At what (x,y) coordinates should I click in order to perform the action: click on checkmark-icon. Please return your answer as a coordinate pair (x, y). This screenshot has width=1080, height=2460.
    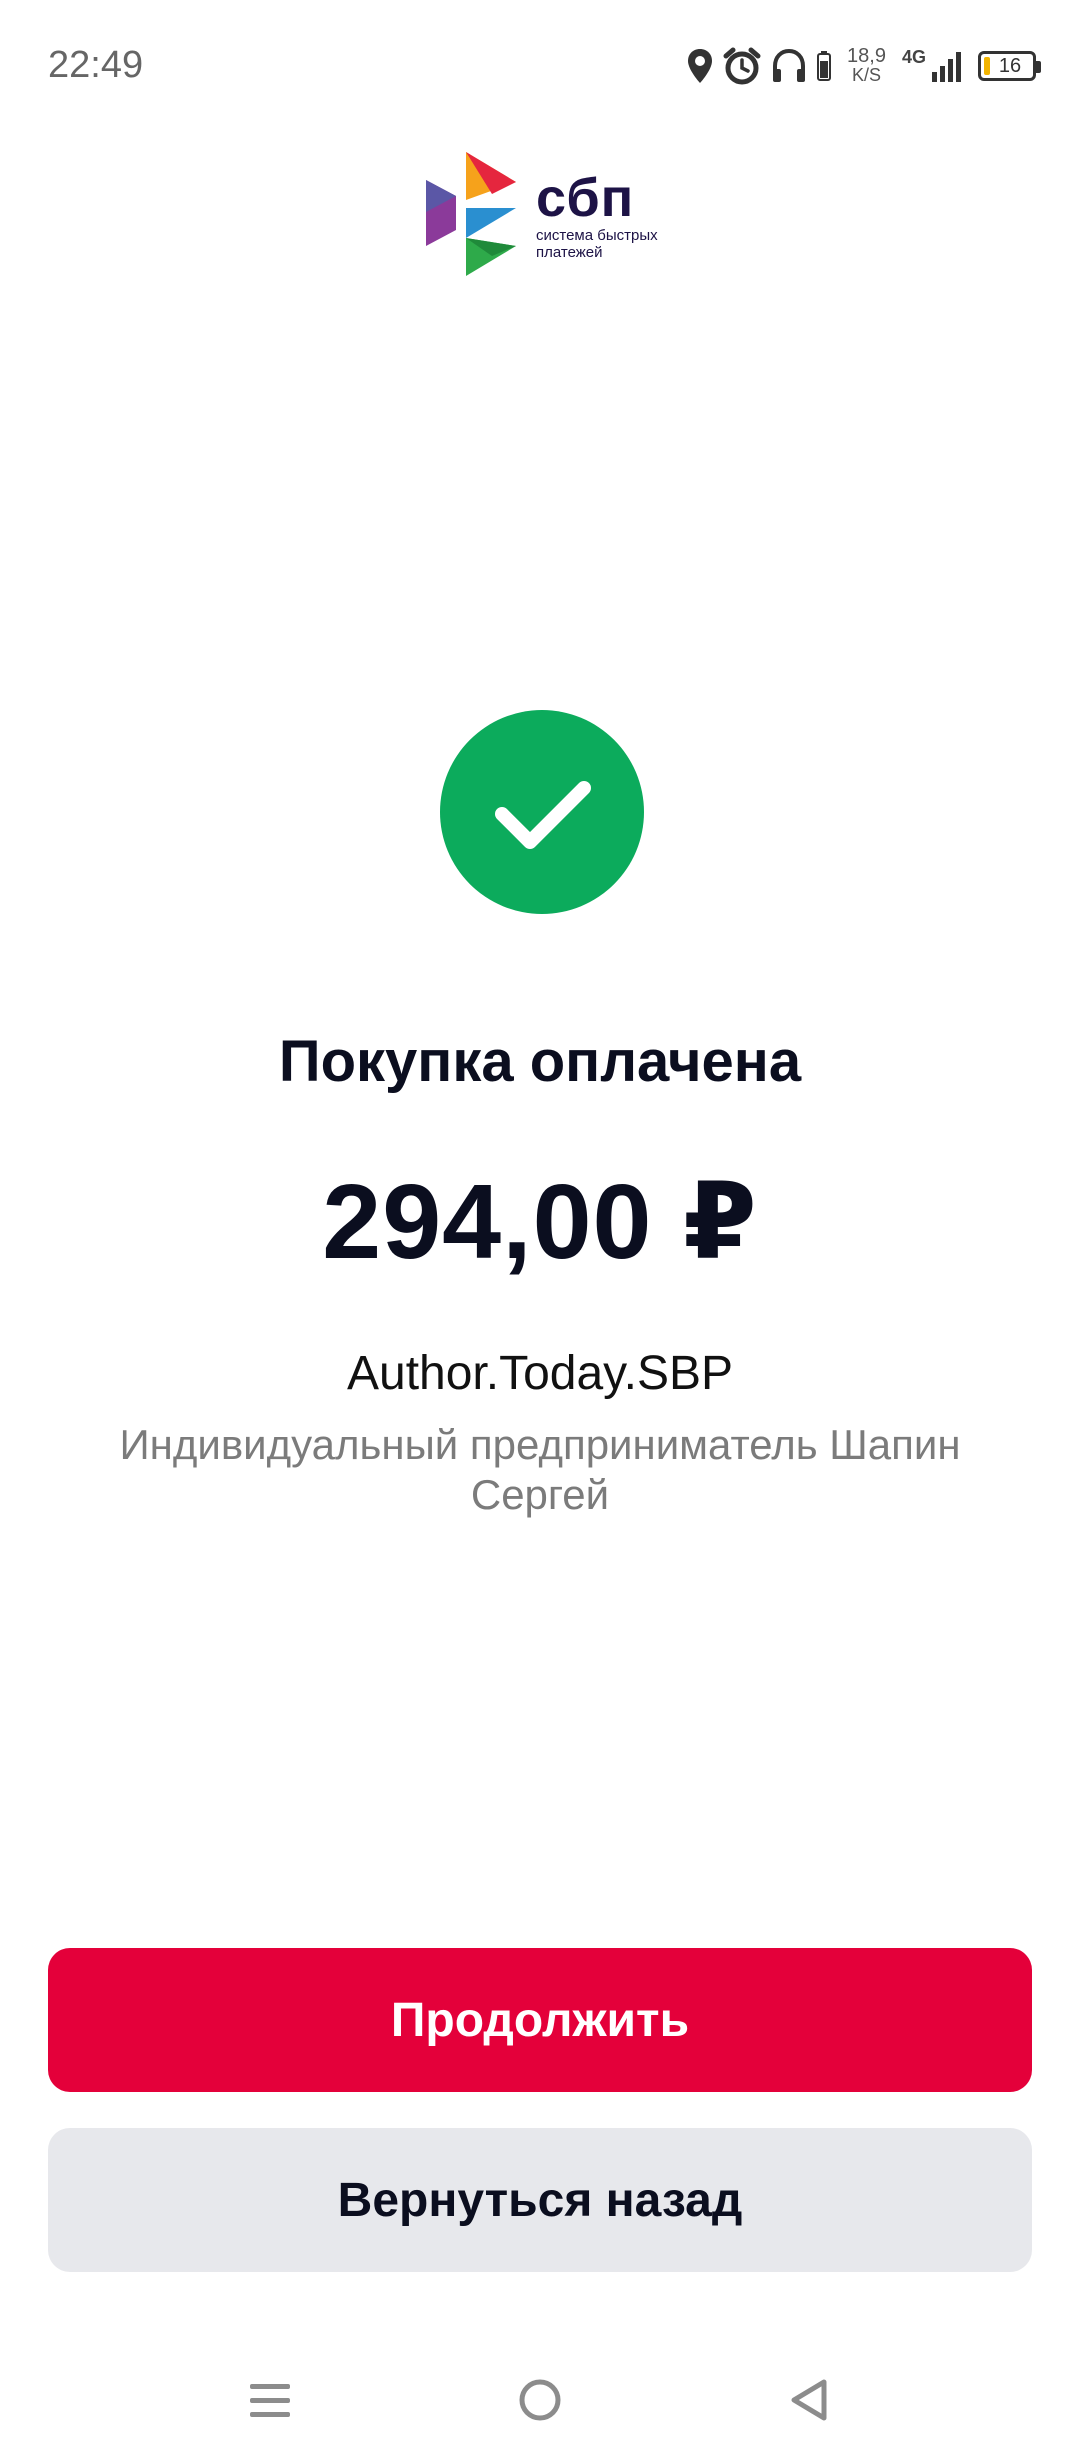
    Looking at the image, I should click on (543, 815).